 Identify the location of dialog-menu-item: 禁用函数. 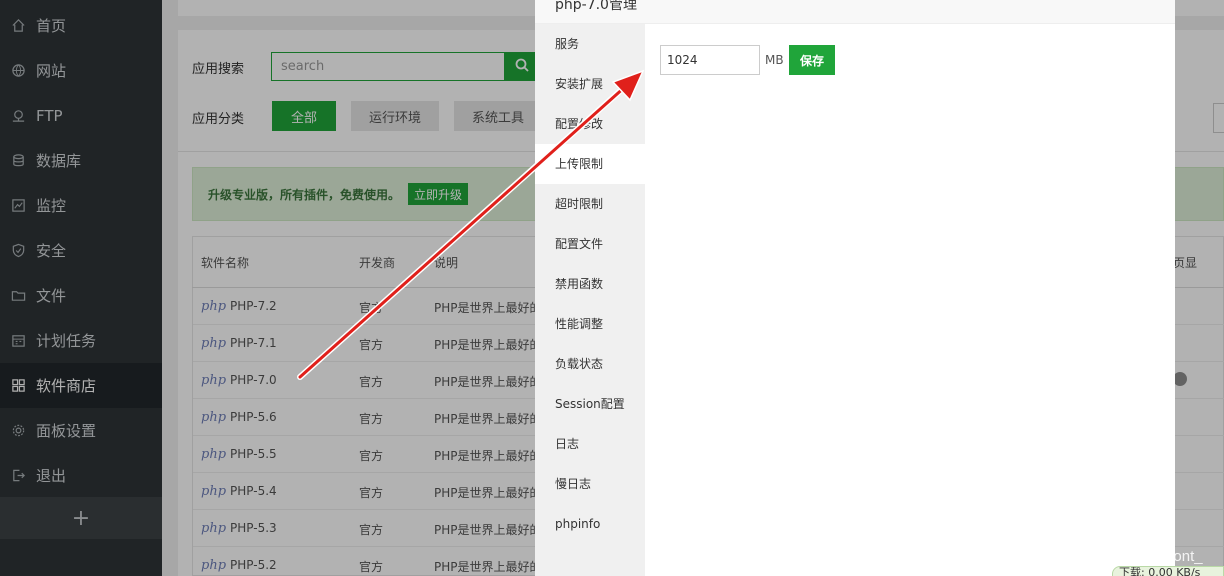
(590, 284).